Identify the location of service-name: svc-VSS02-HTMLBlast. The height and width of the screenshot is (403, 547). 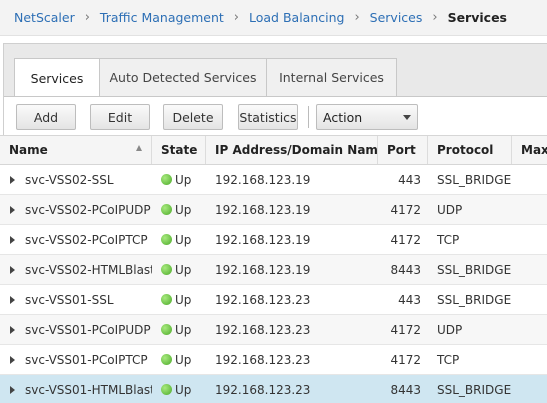
(88, 269).